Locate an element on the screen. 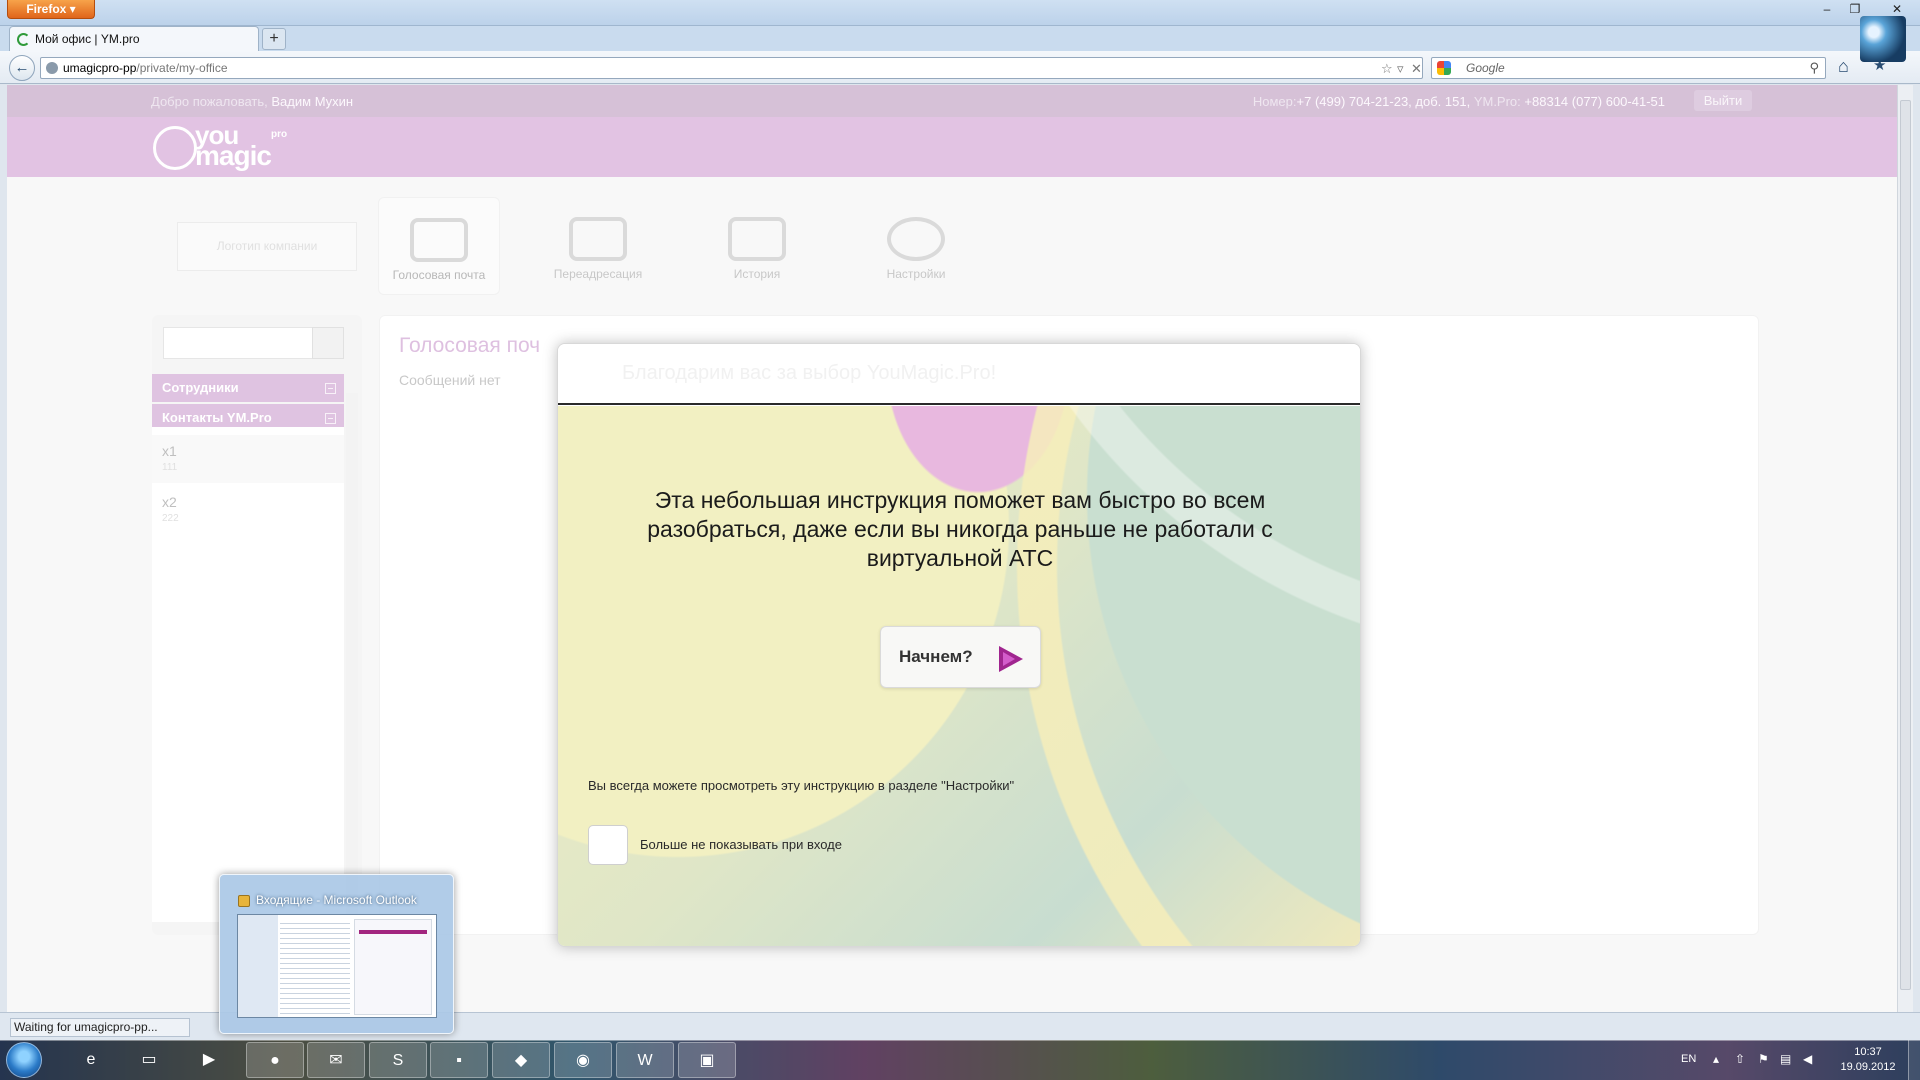  page-scrollbar is located at coordinates (1905, 550).